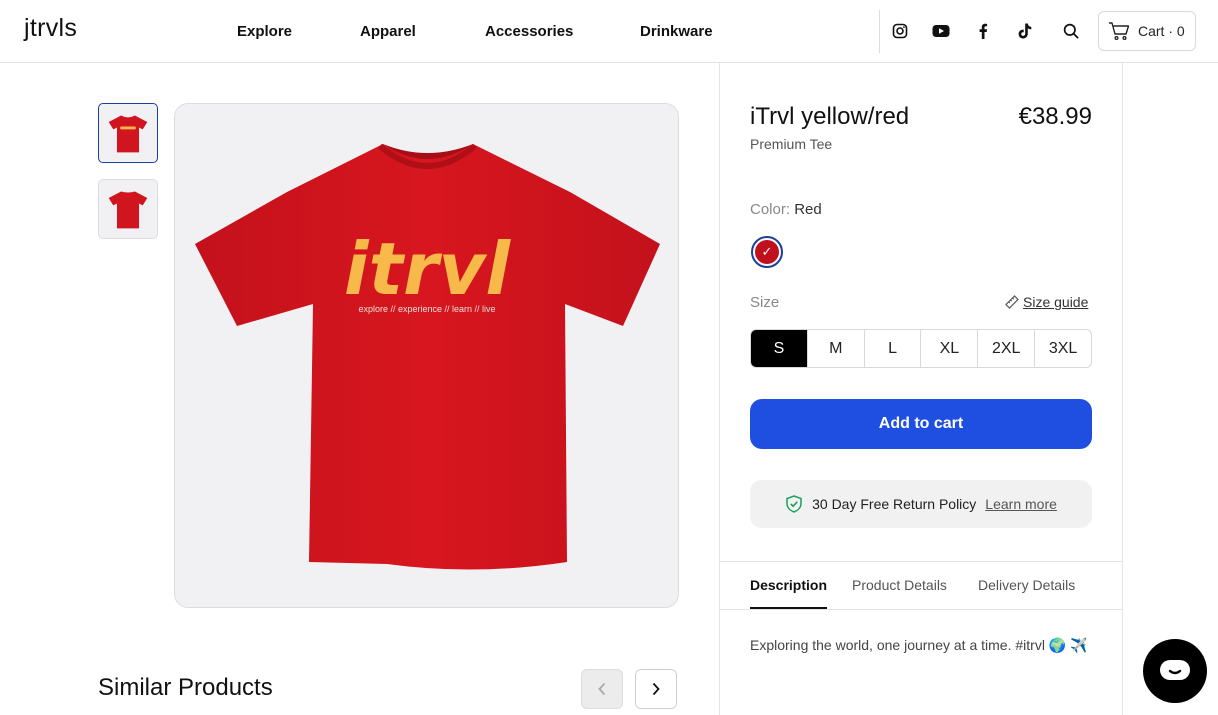 This screenshot has height=715, width=1218. What do you see at coordinates (921, 561) in the screenshot?
I see `tabs-top-divider` at bounding box center [921, 561].